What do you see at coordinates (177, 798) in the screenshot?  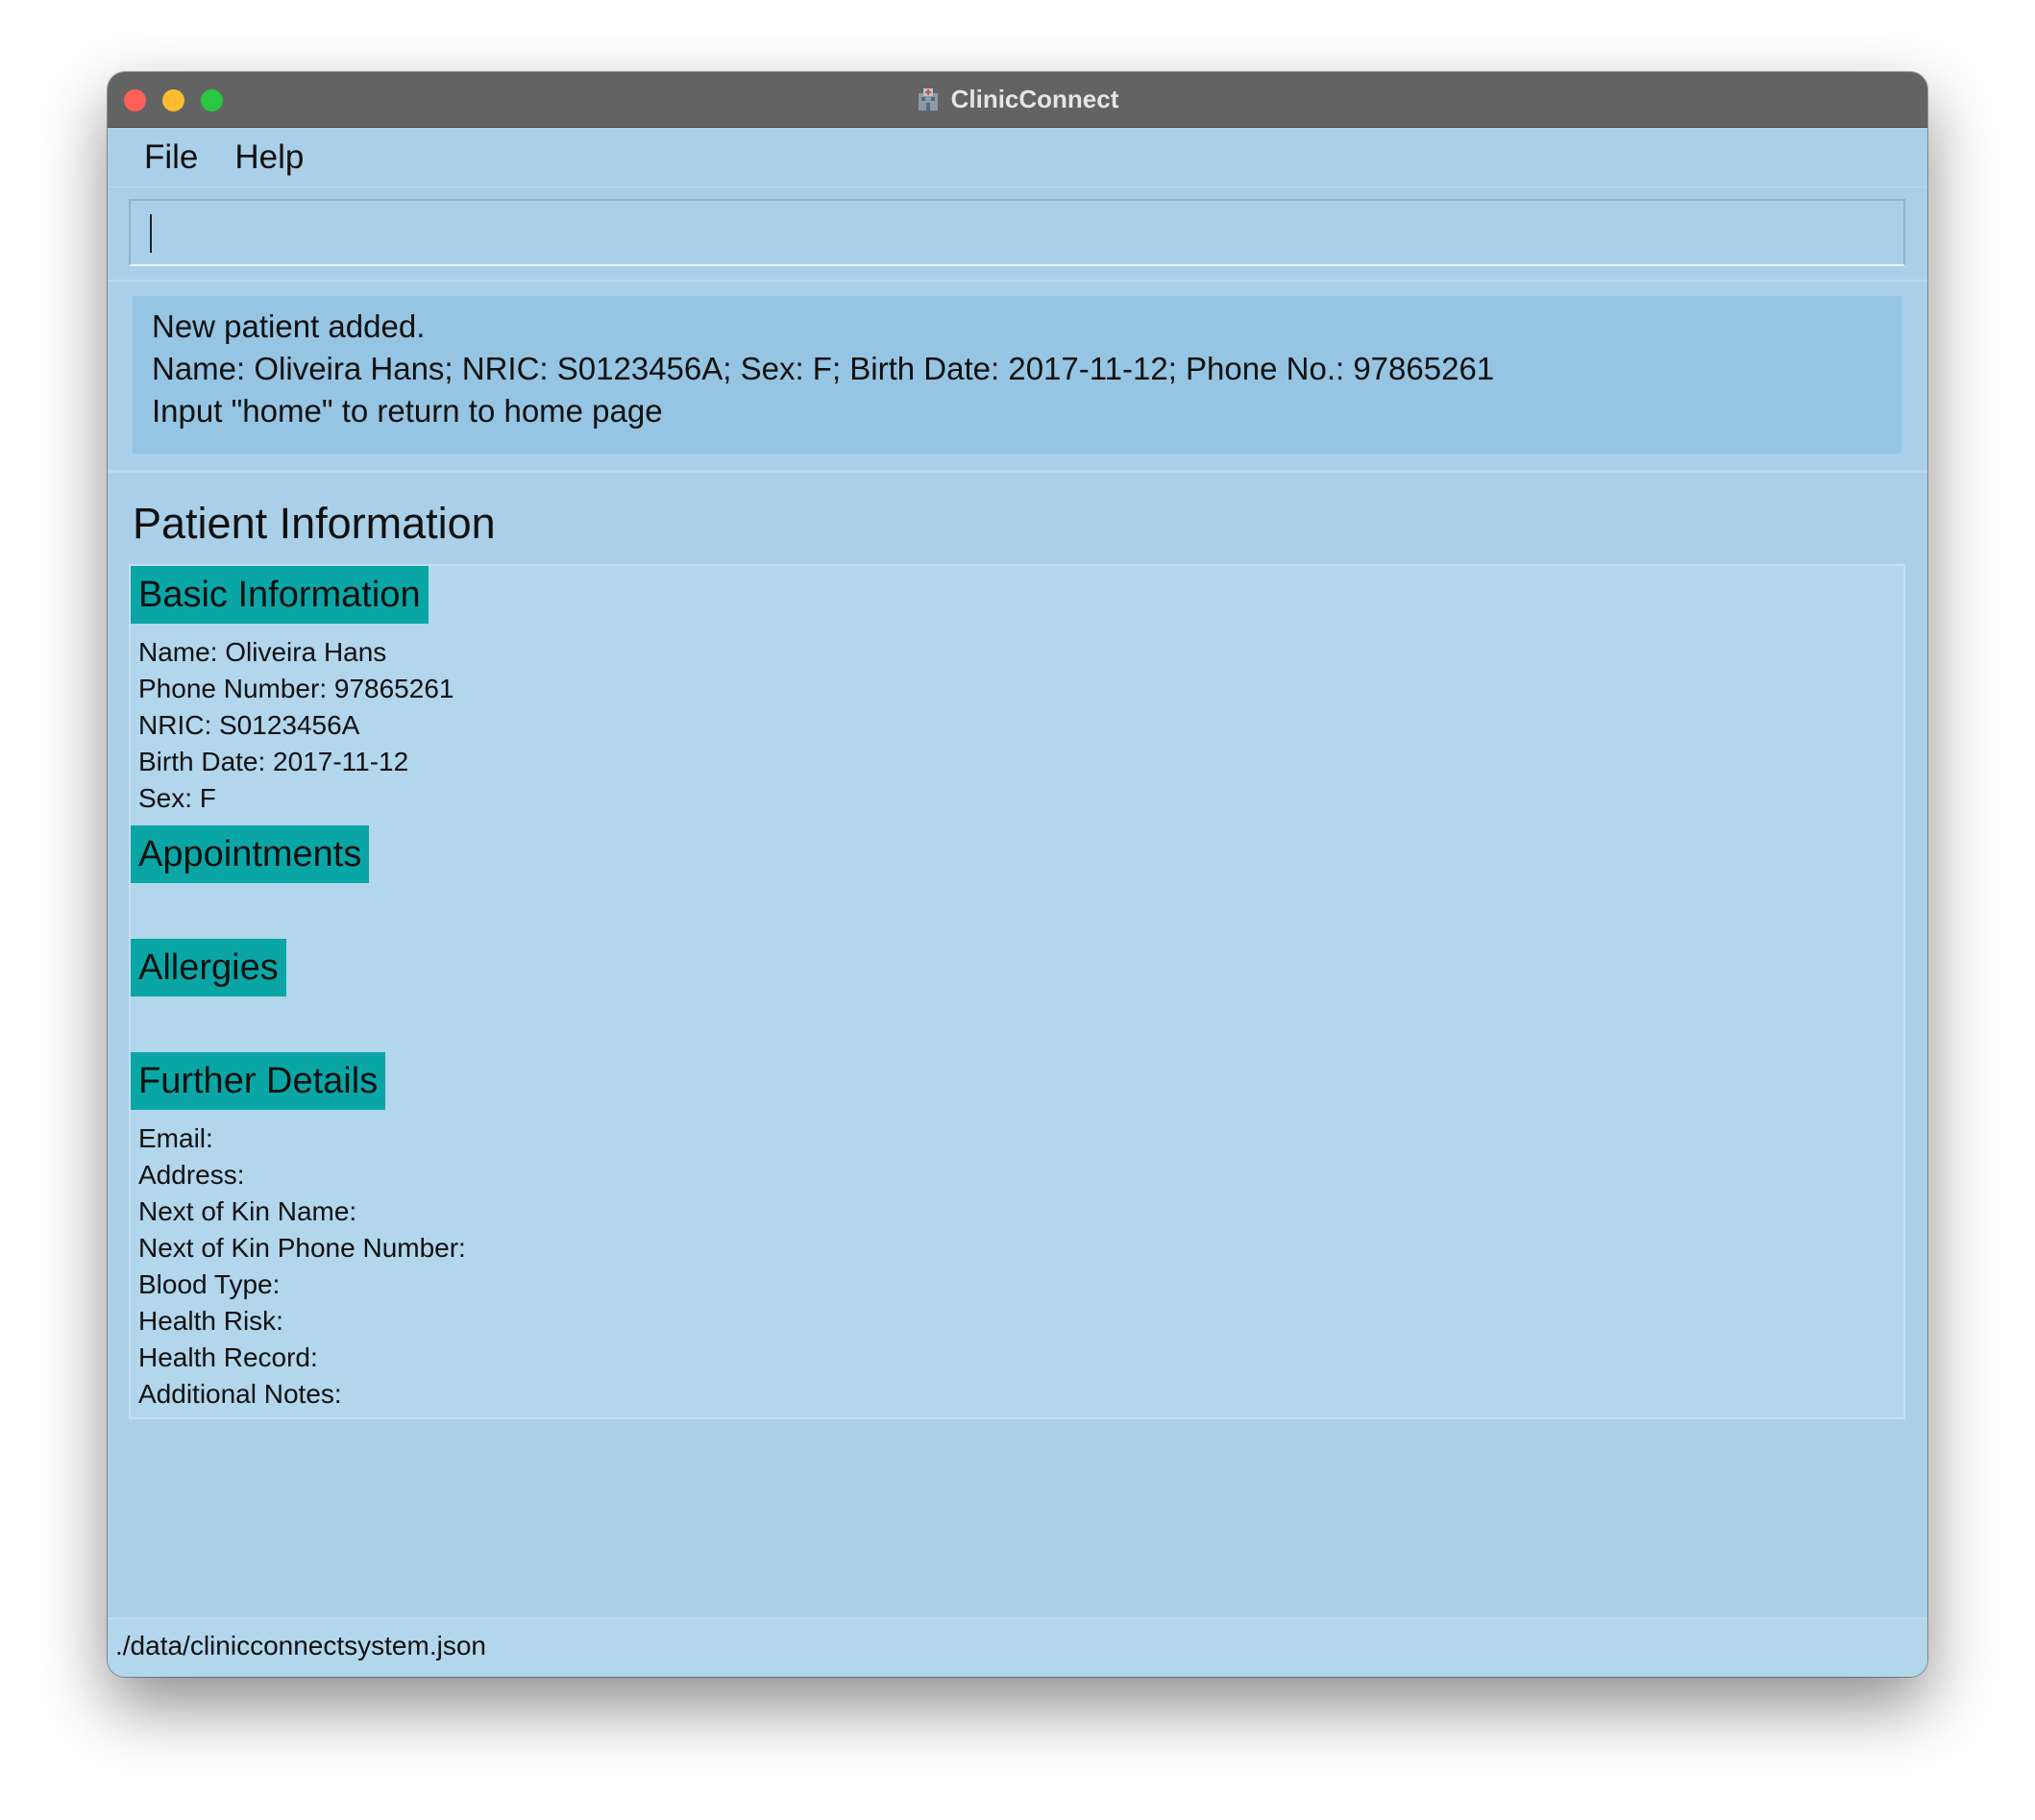 I see `patient-sex: Sex: F` at bounding box center [177, 798].